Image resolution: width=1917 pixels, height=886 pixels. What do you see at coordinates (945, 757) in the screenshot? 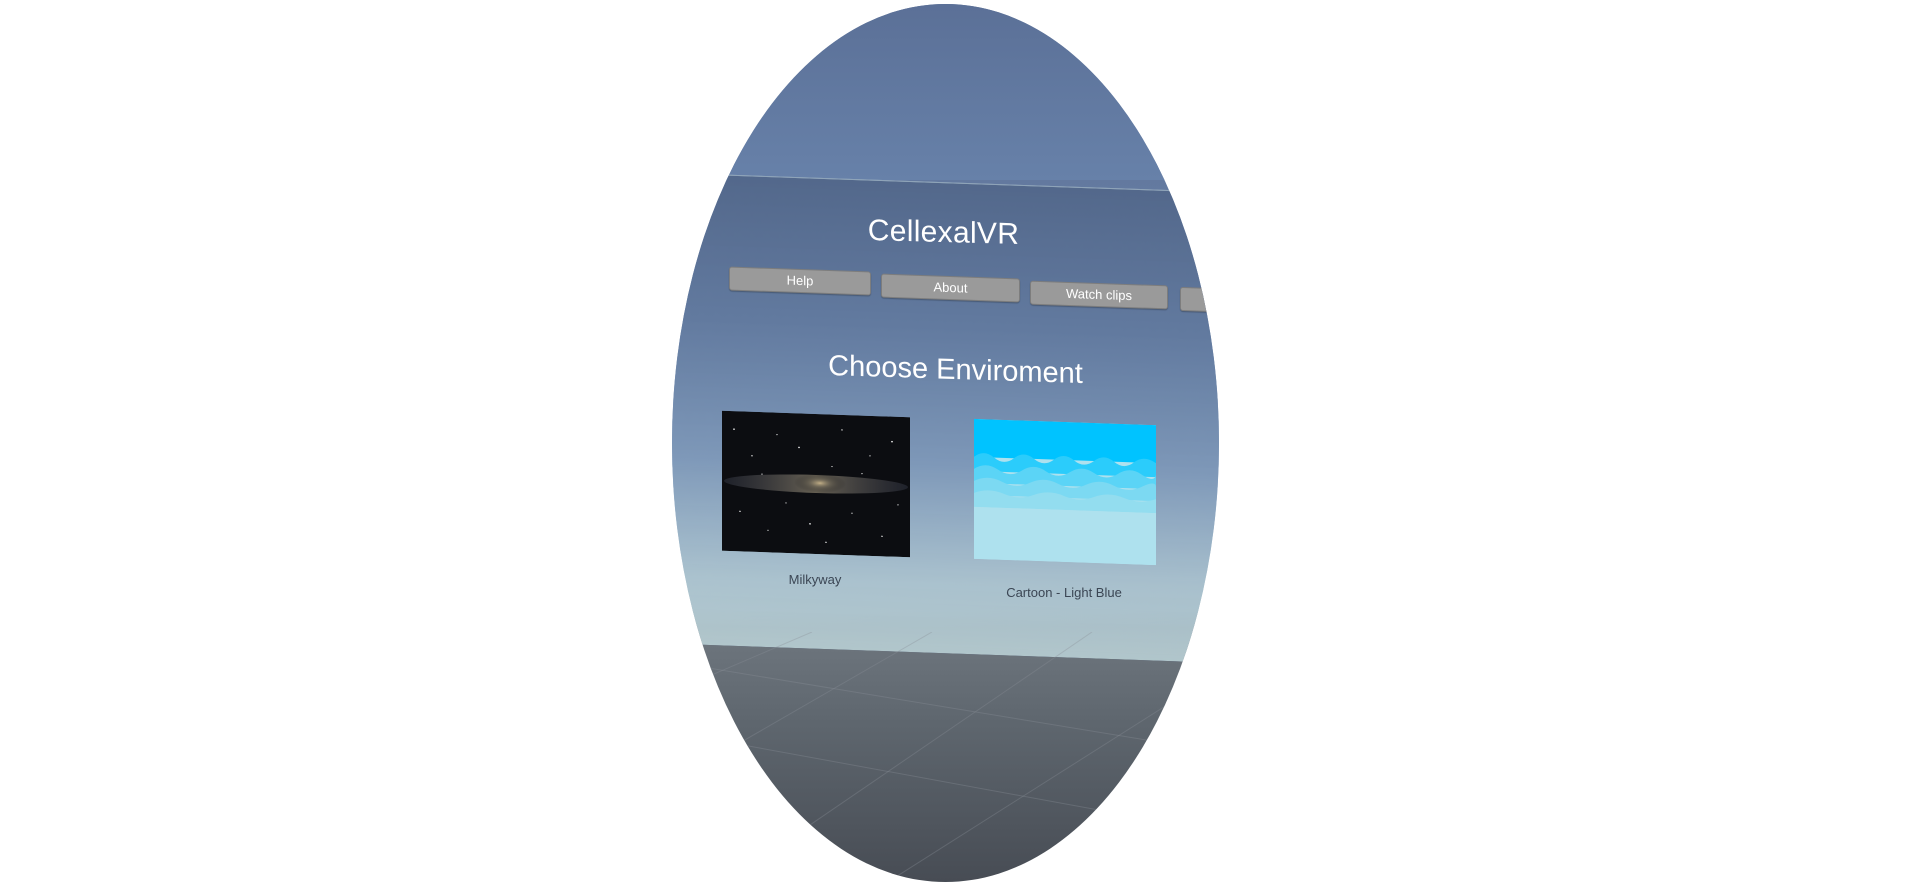
I see `floor-grid` at bounding box center [945, 757].